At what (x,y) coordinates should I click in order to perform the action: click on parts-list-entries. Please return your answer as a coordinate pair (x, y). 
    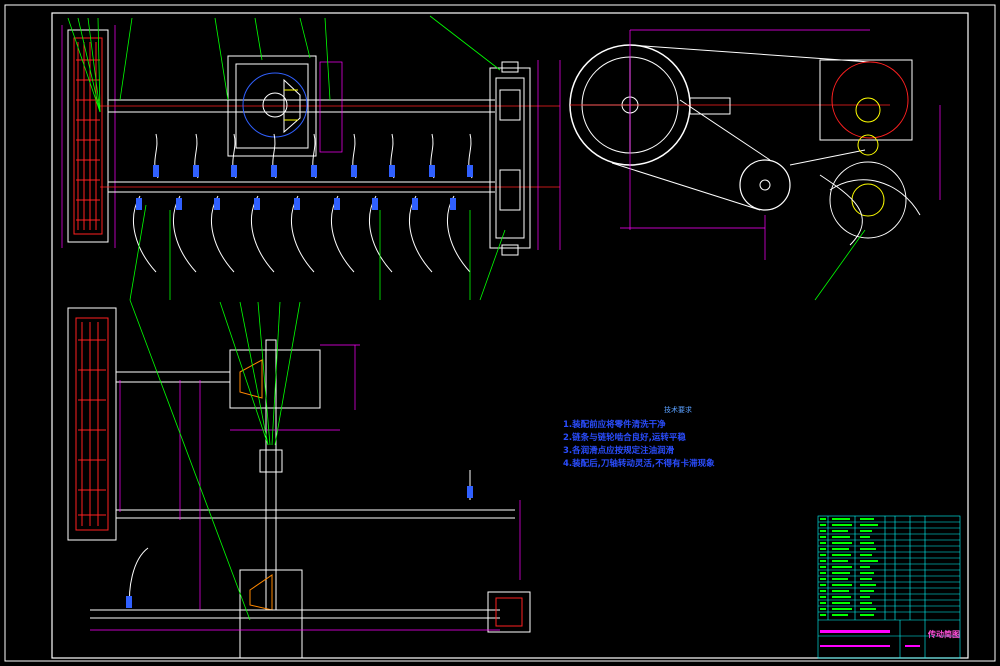
    Looking at the image, I should click on (849, 567).